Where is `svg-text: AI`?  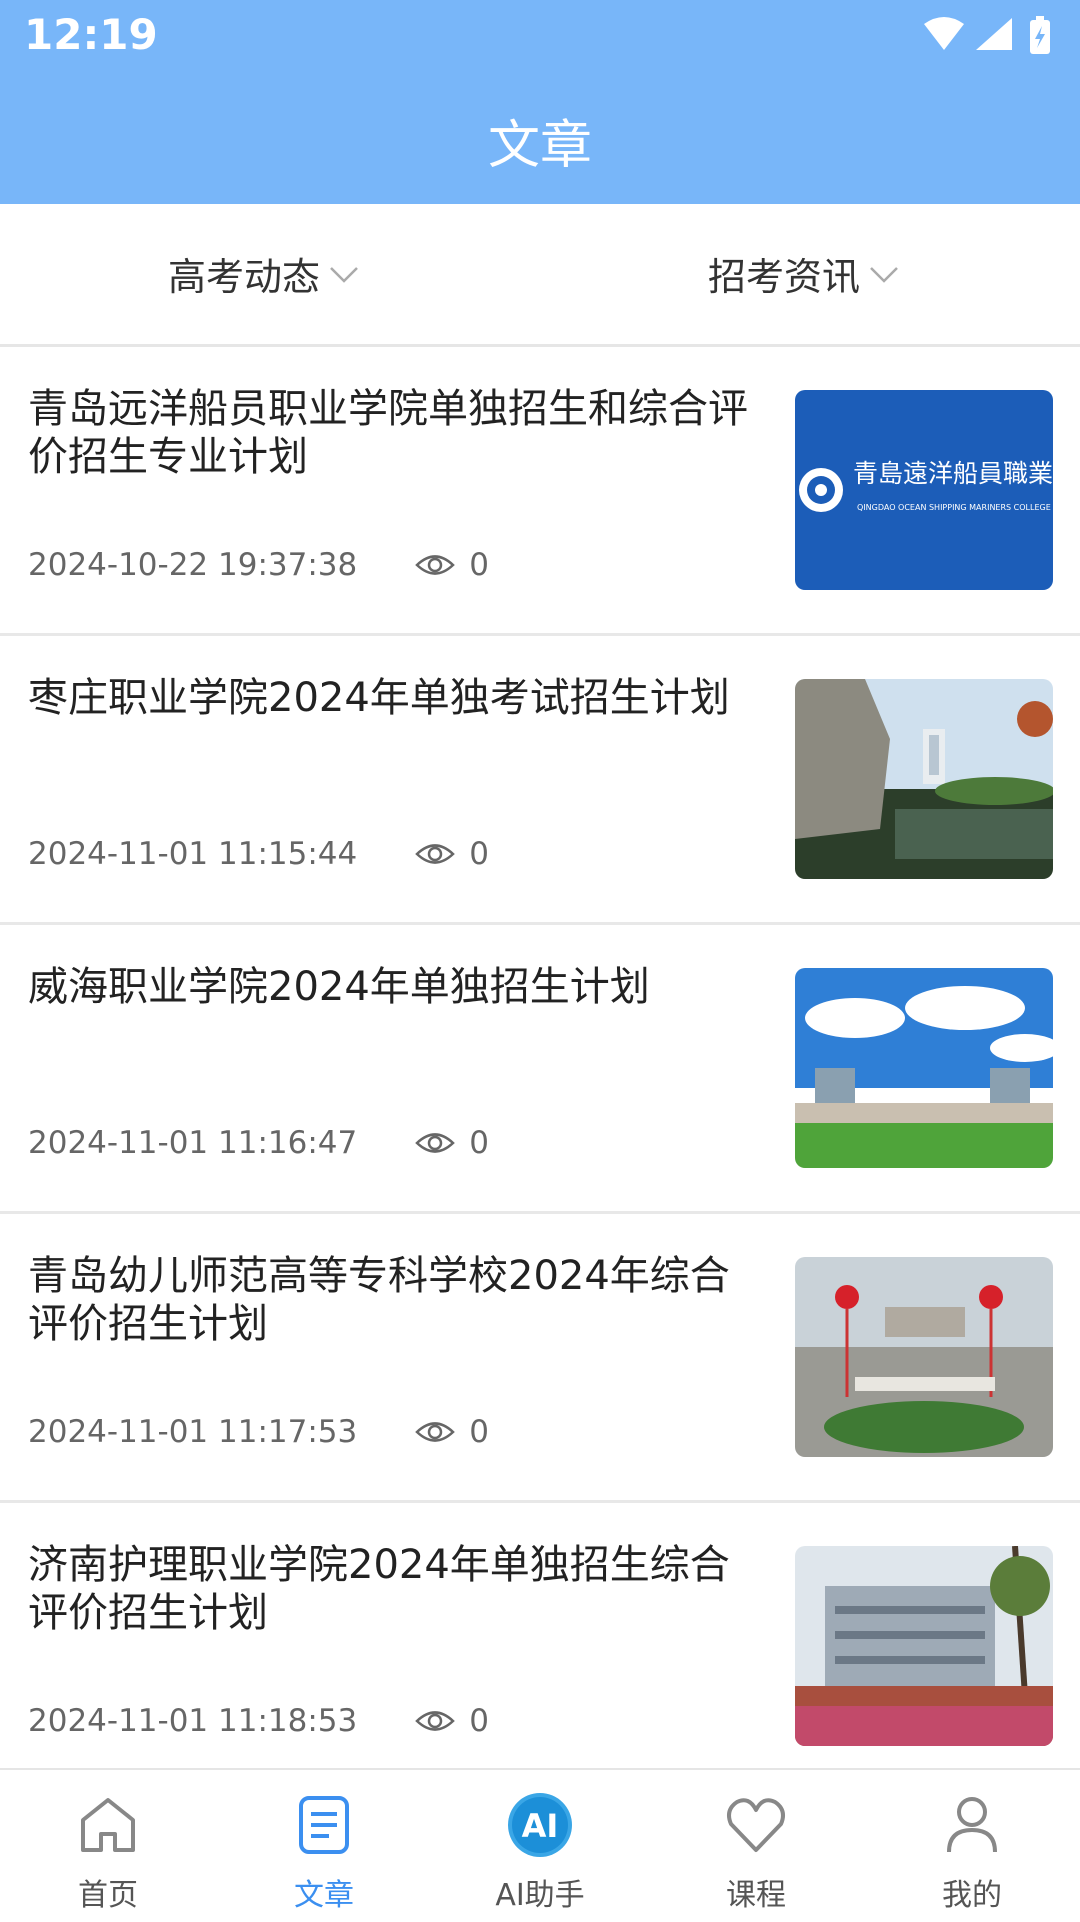
svg-text: AI is located at coordinates (540, 1826).